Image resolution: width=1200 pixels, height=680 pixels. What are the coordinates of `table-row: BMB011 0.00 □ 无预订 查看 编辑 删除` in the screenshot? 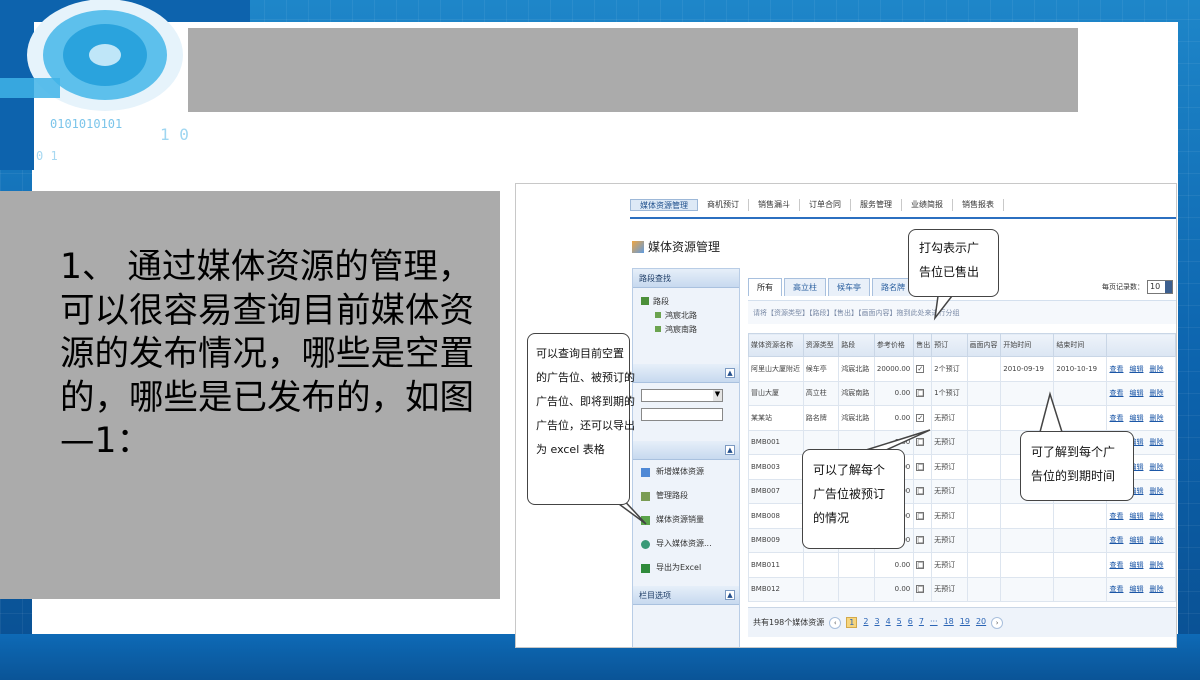 It's located at (962, 565).